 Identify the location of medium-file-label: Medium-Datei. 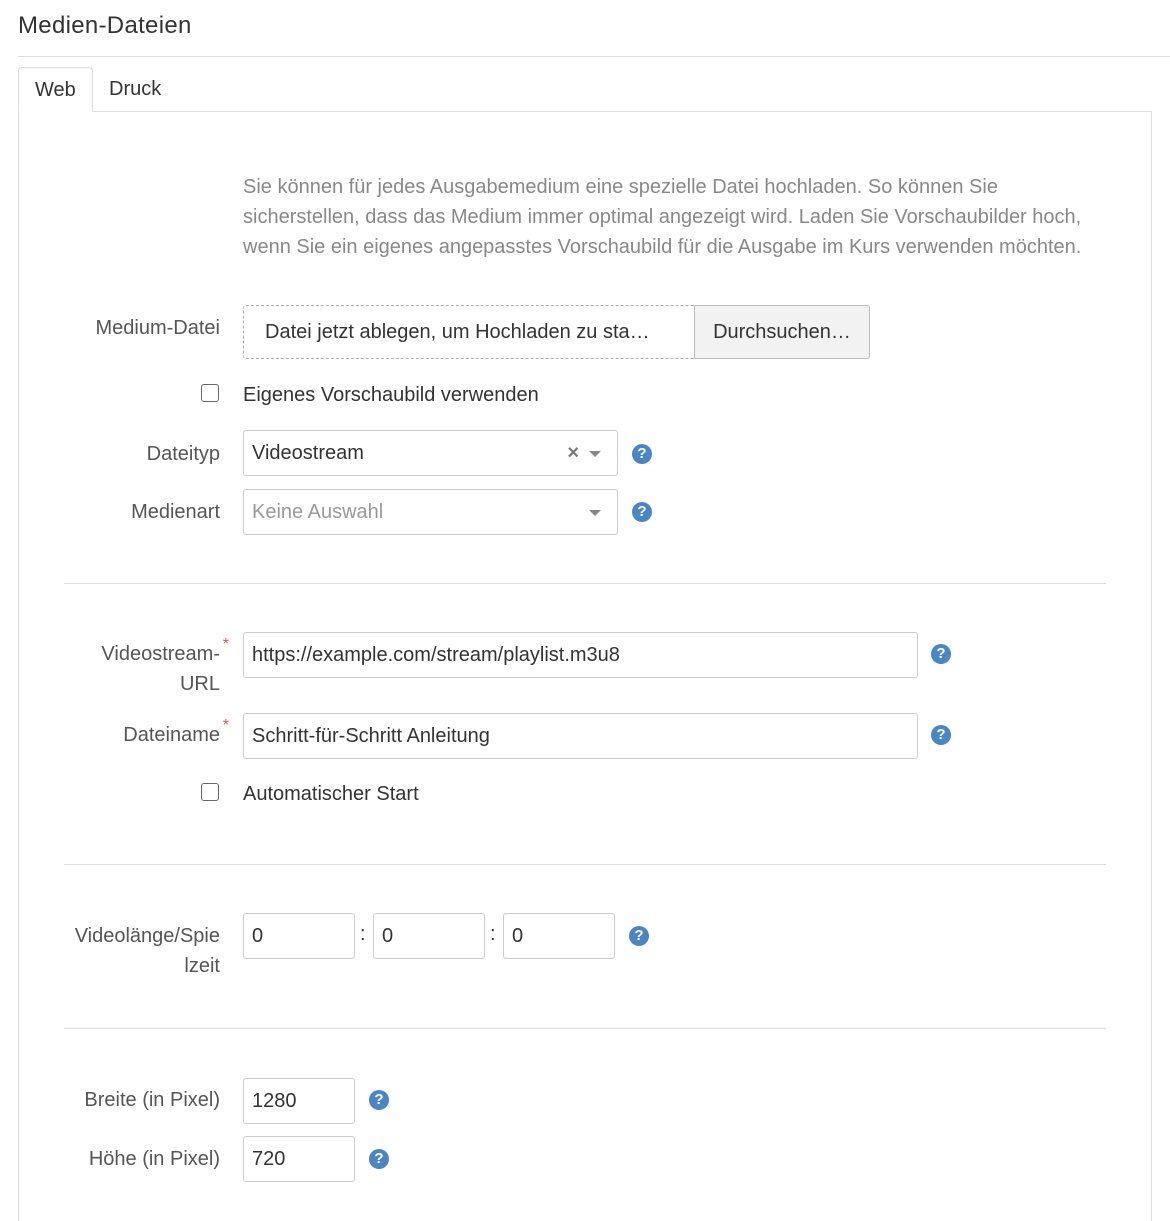
(157, 328).